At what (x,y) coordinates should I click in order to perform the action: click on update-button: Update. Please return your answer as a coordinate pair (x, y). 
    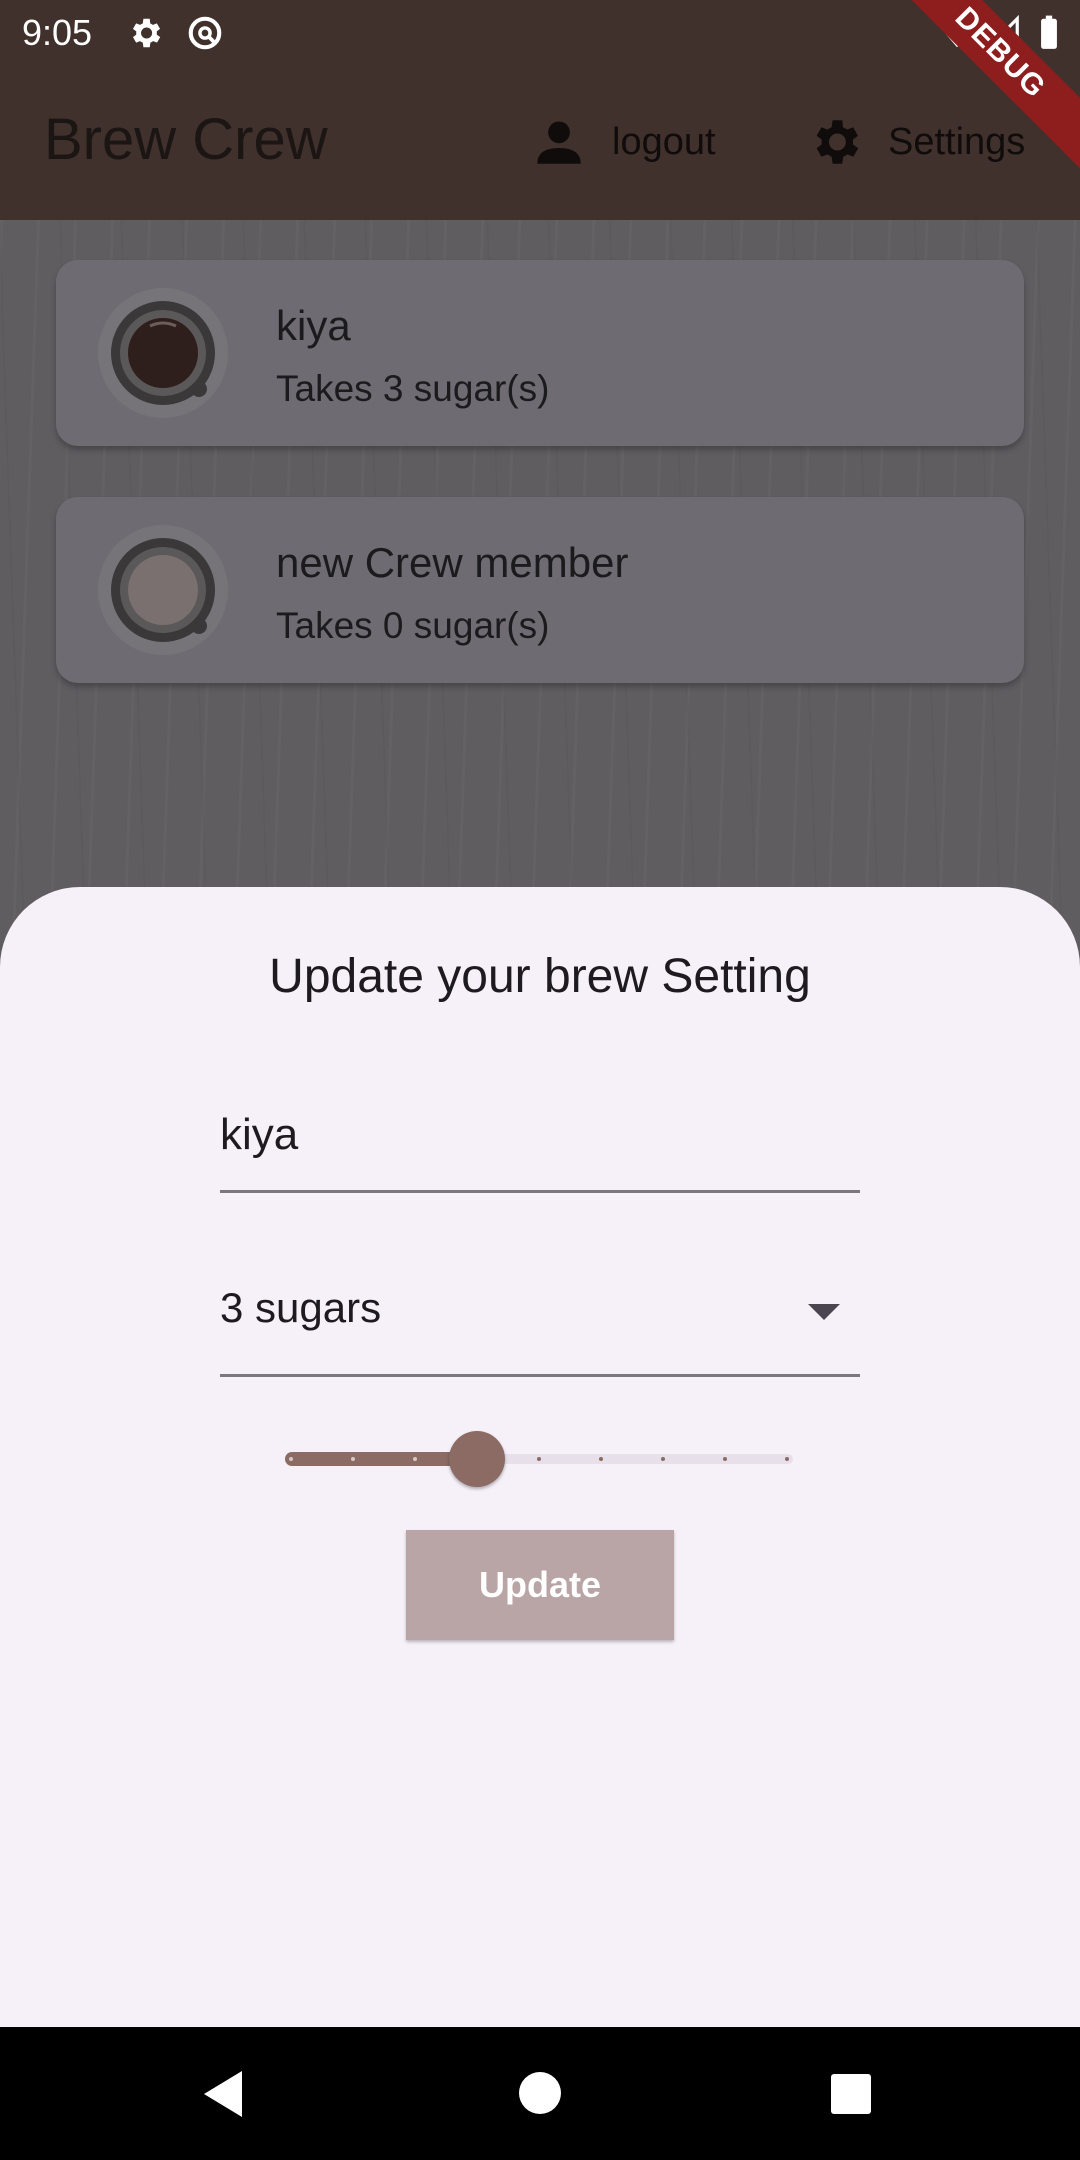
    Looking at the image, I should click on (540, 1585).